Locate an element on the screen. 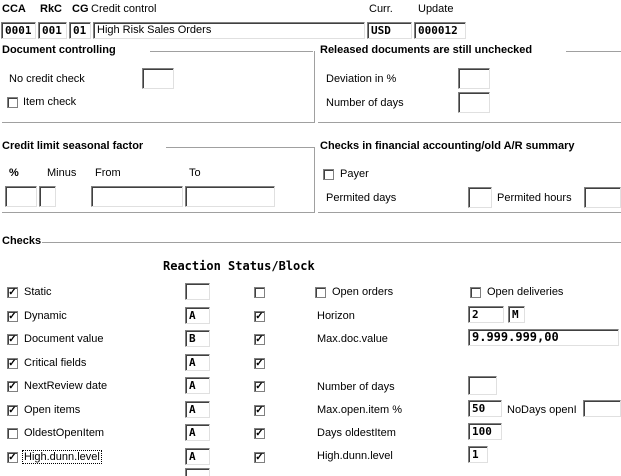  released-days-label: Number of days is located at coordinates (365, 103).